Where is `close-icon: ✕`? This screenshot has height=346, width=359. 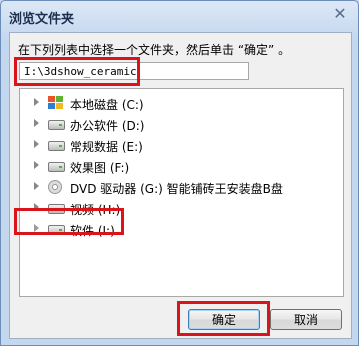
close-icon: ✕ is located at coordinates (340, 14).